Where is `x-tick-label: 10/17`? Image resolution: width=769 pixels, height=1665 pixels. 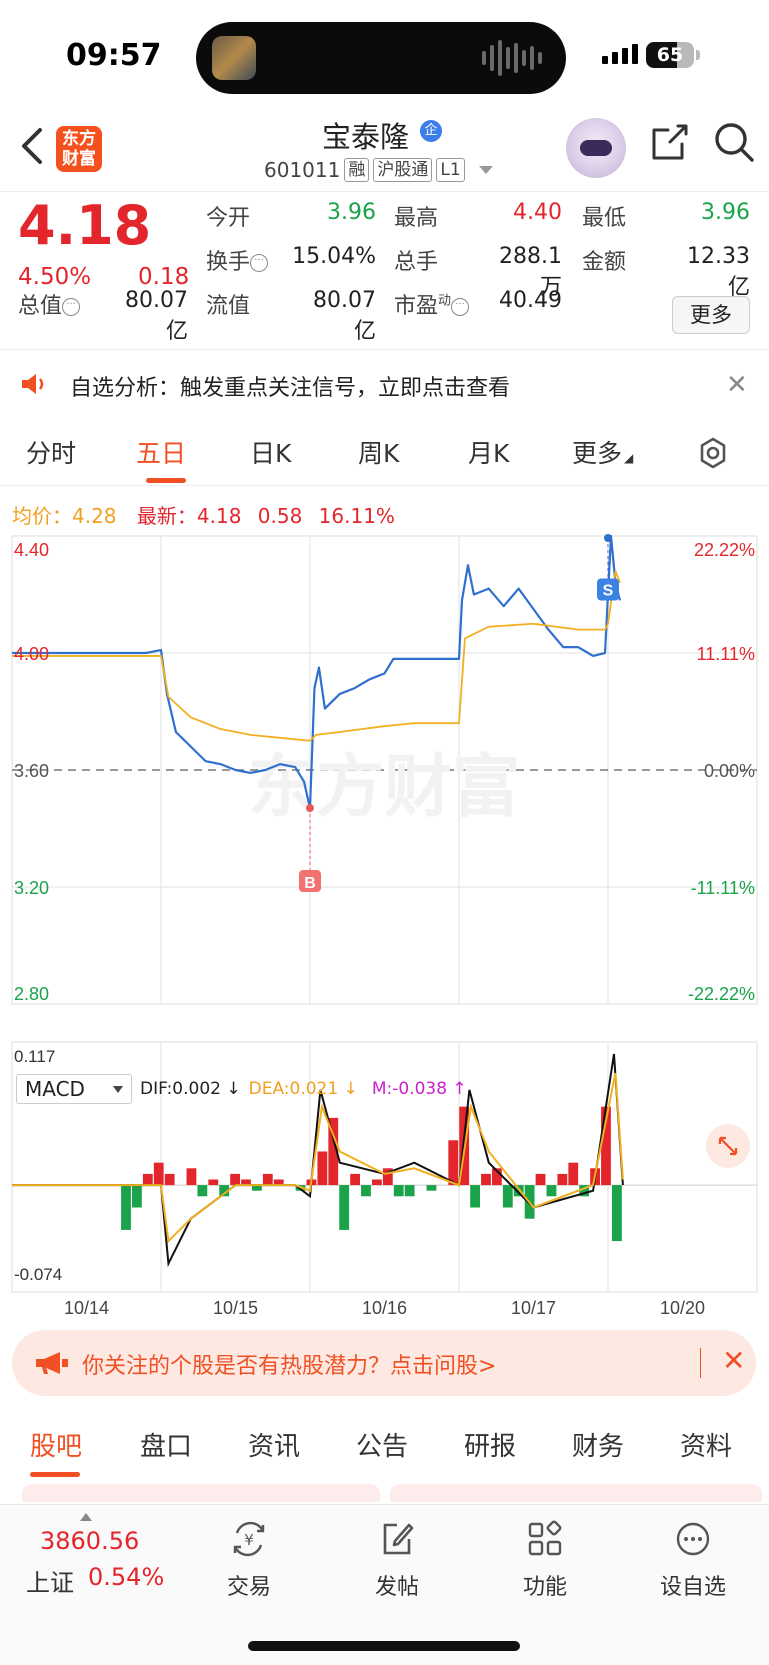
x-tick-label: 10/17 is located at coordinates (533, 1308).